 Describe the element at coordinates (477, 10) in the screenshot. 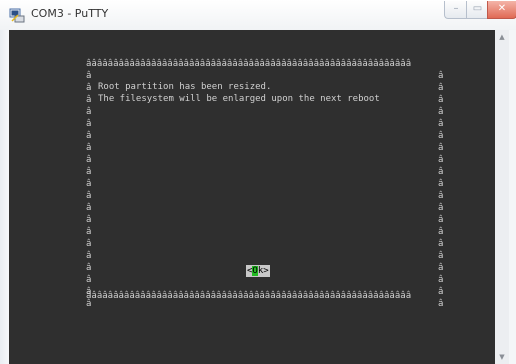

I see `maximize-button: ▭` at that location.